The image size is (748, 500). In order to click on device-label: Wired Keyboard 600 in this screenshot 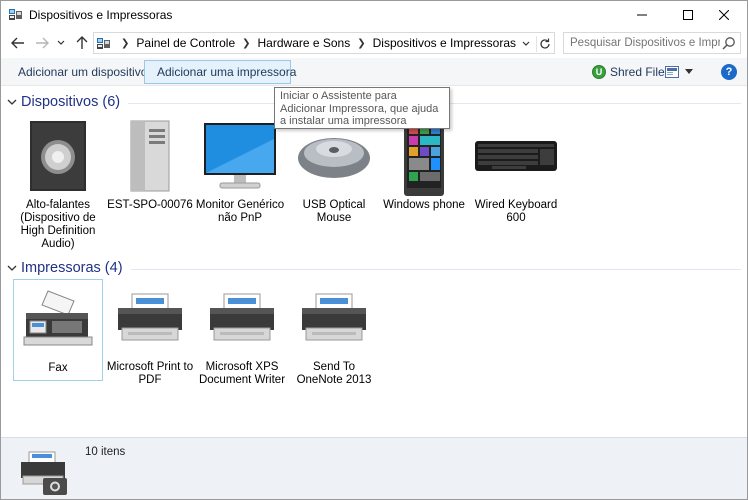, I will do `click(516, 211)`.